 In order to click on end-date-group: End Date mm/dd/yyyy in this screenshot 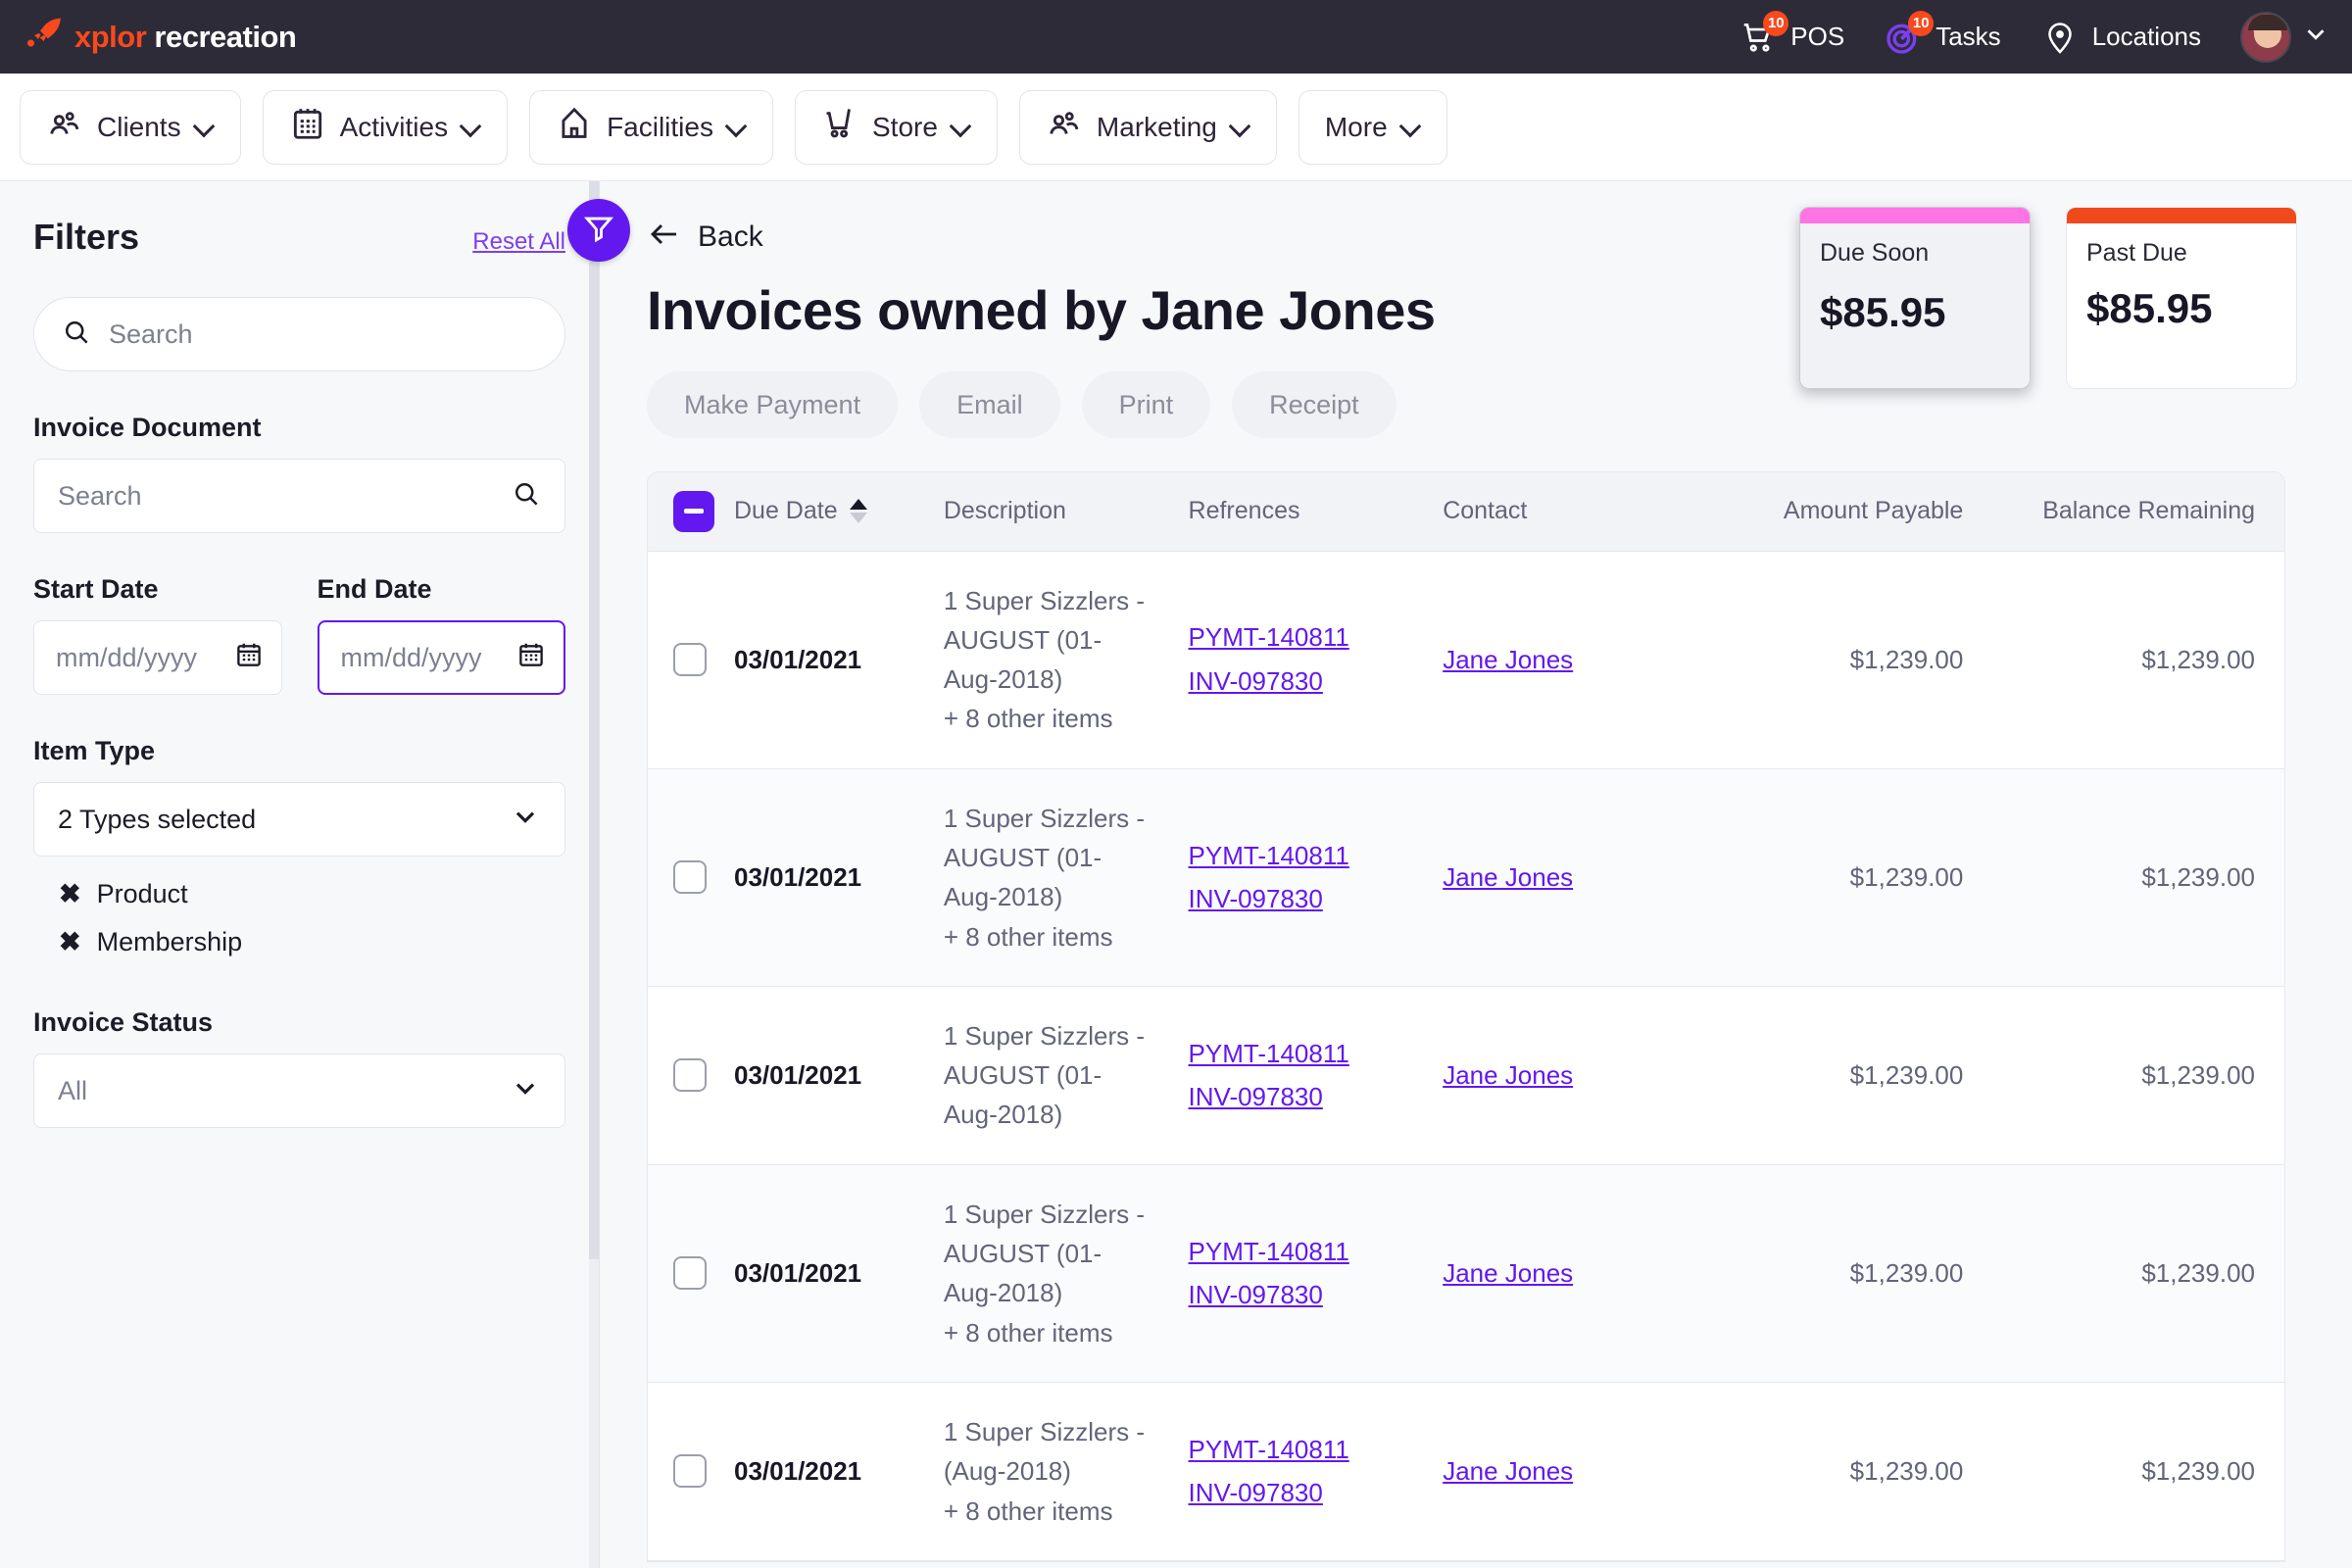, I will do `click(441, 614)`.